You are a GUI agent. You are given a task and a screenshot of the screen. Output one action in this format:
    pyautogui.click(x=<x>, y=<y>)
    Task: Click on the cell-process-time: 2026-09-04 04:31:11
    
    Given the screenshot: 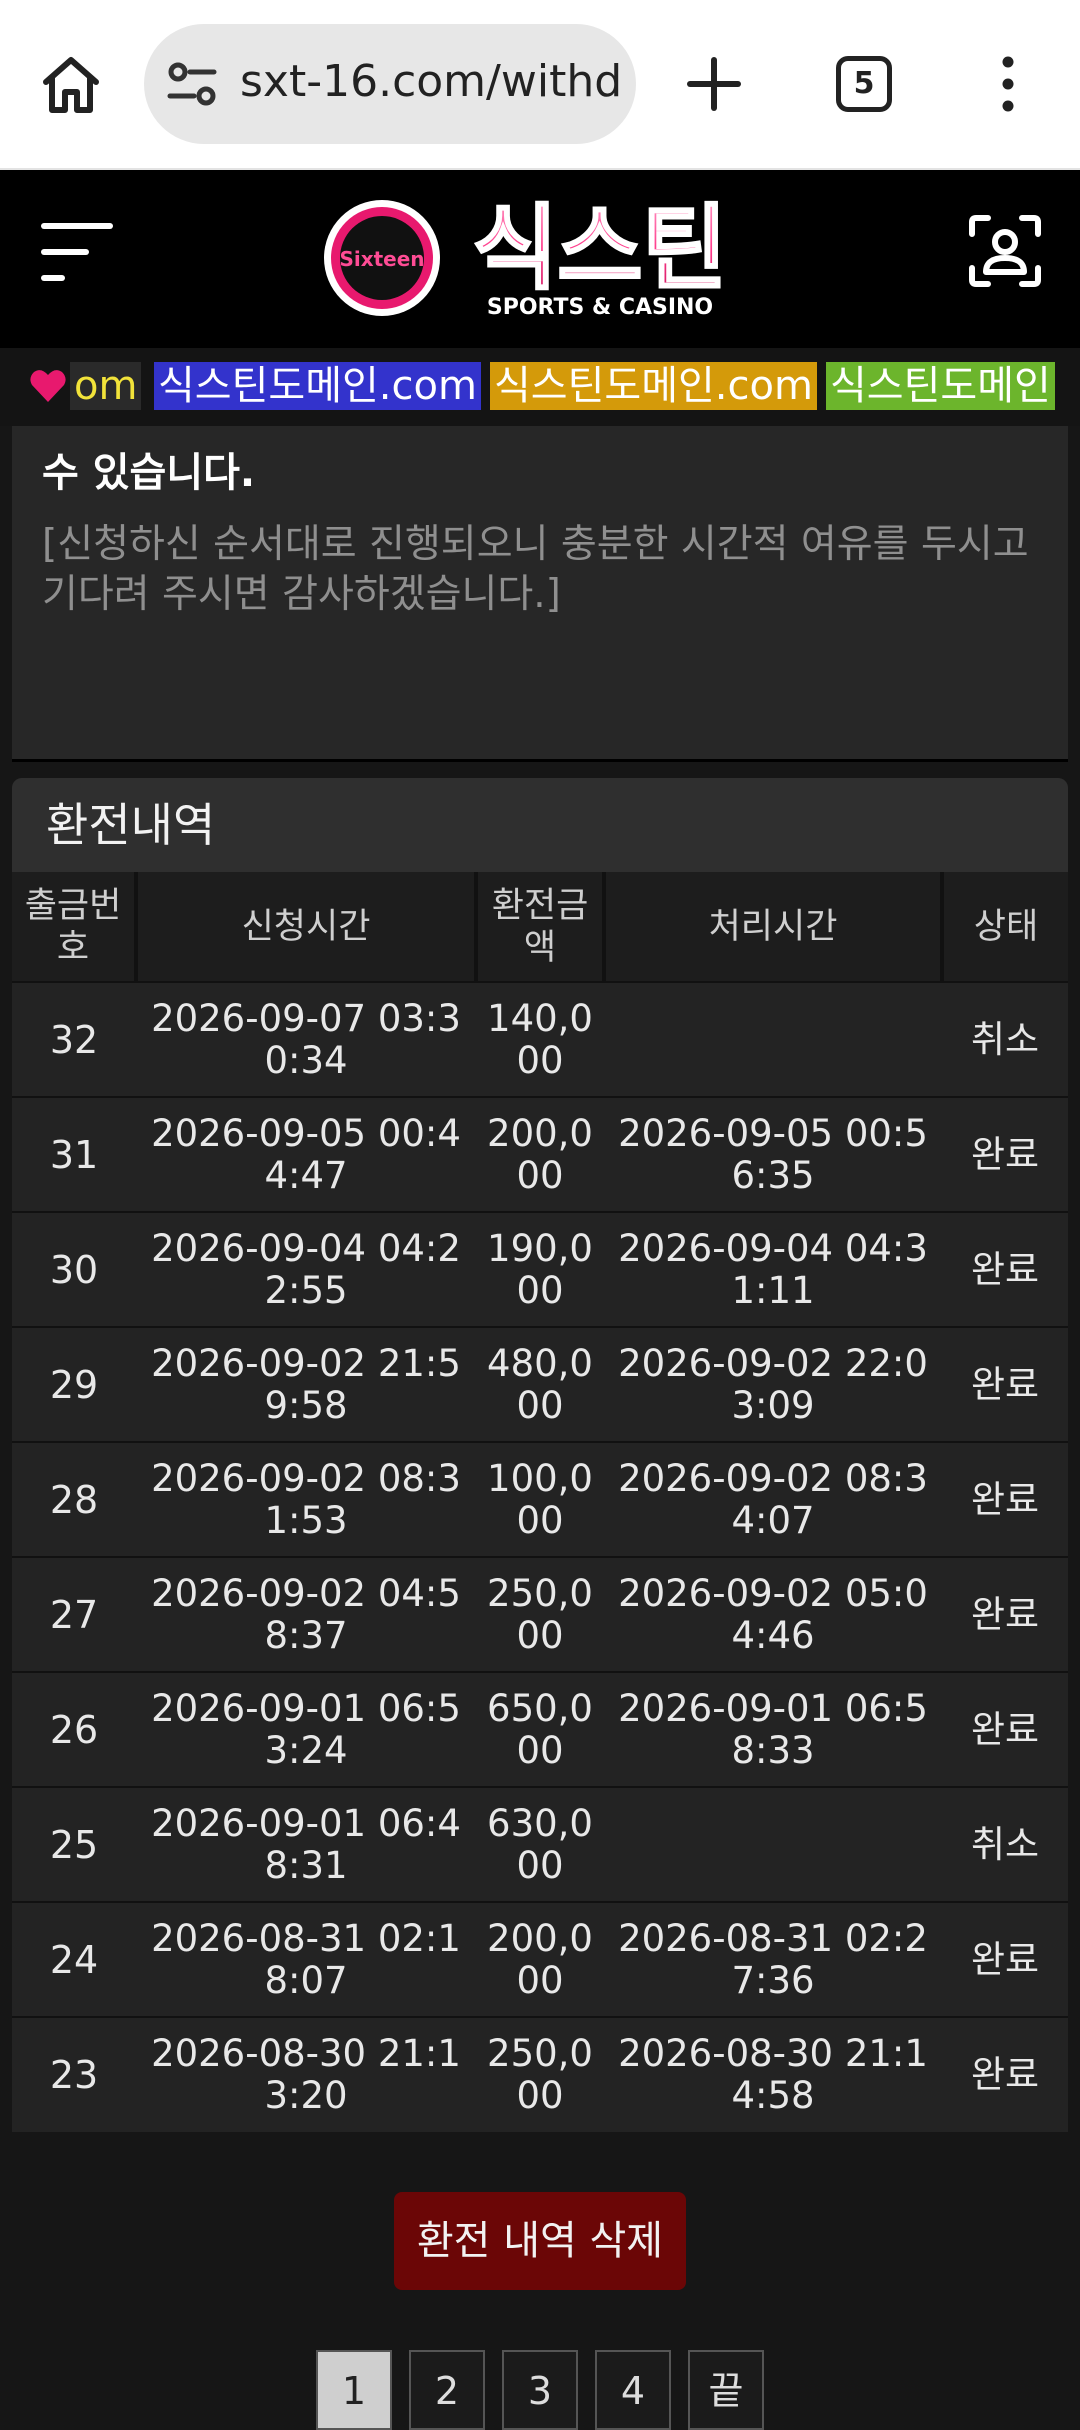 What is the action you would take?
    pyautogui.click(x=773, y=1269)
    